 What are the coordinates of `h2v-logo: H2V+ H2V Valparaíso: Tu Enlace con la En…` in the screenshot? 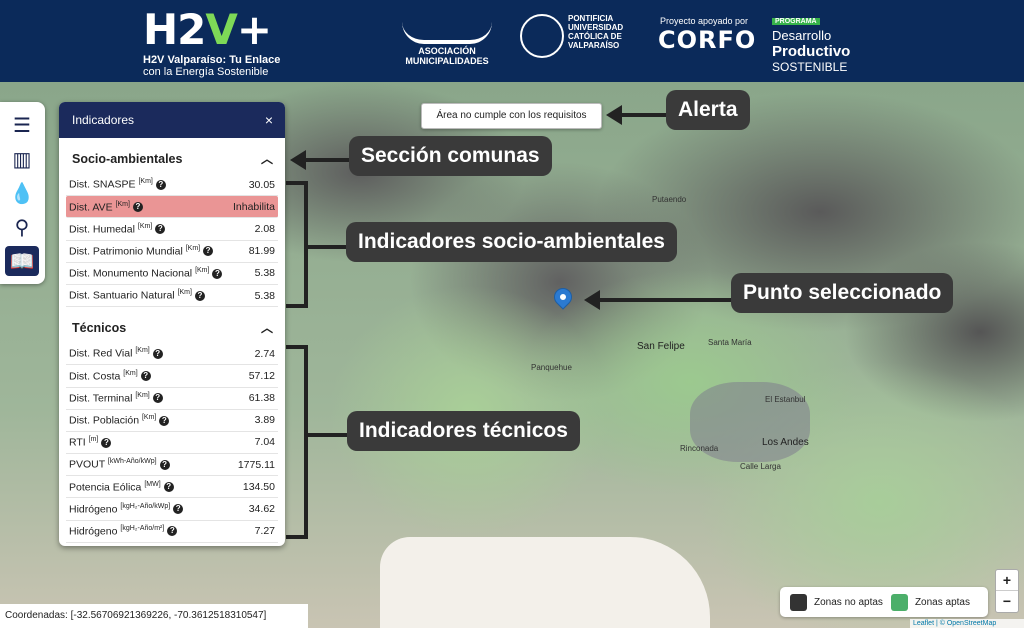 It's located at (211, 43).